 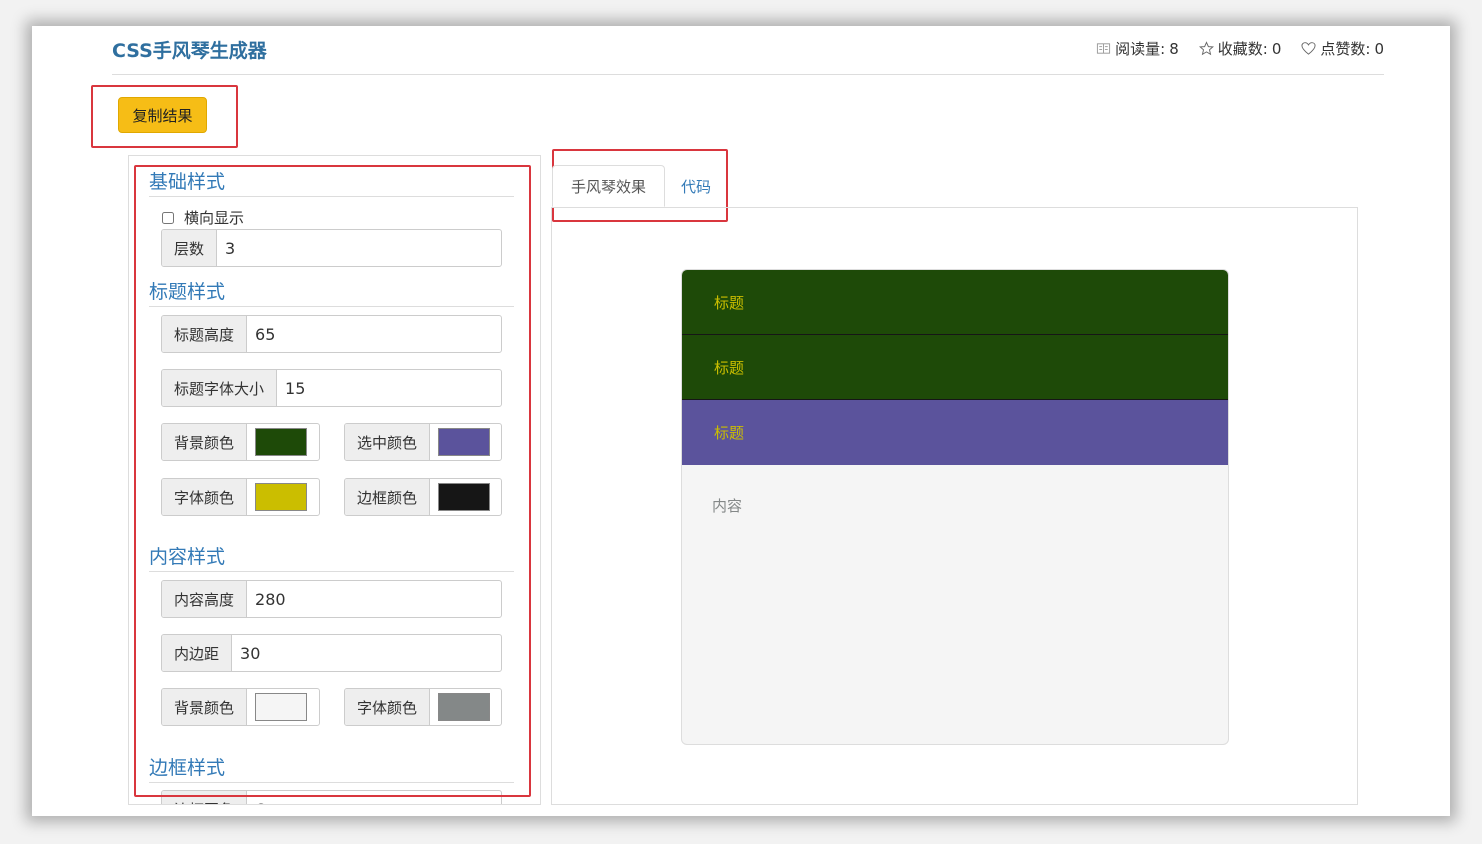 I want to click on content-font-color-label: 字体颜色, so click(x=388, y=707).